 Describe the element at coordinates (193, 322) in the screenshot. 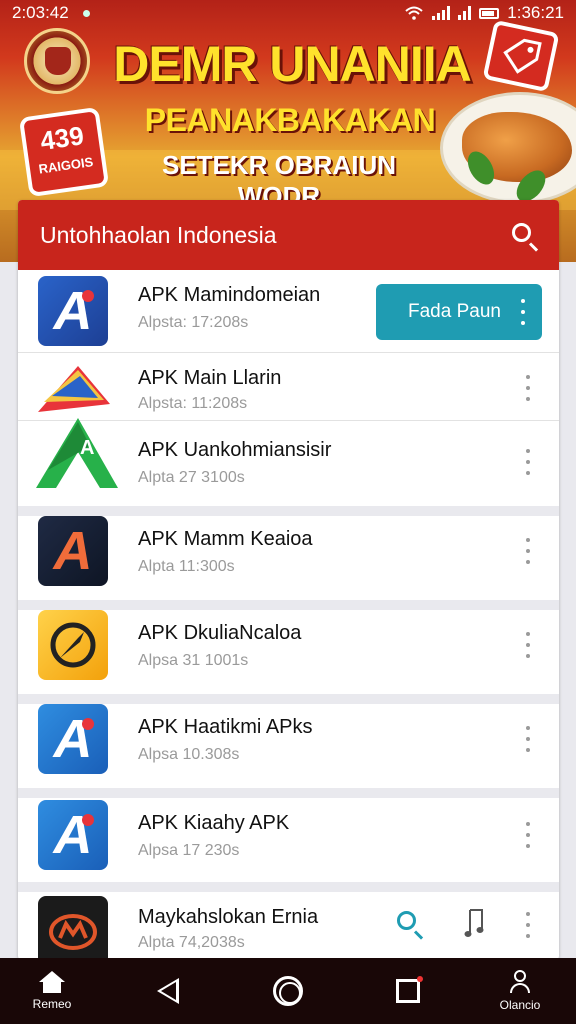

I see `app-meta: Alpsta: 17:208s` at that location.